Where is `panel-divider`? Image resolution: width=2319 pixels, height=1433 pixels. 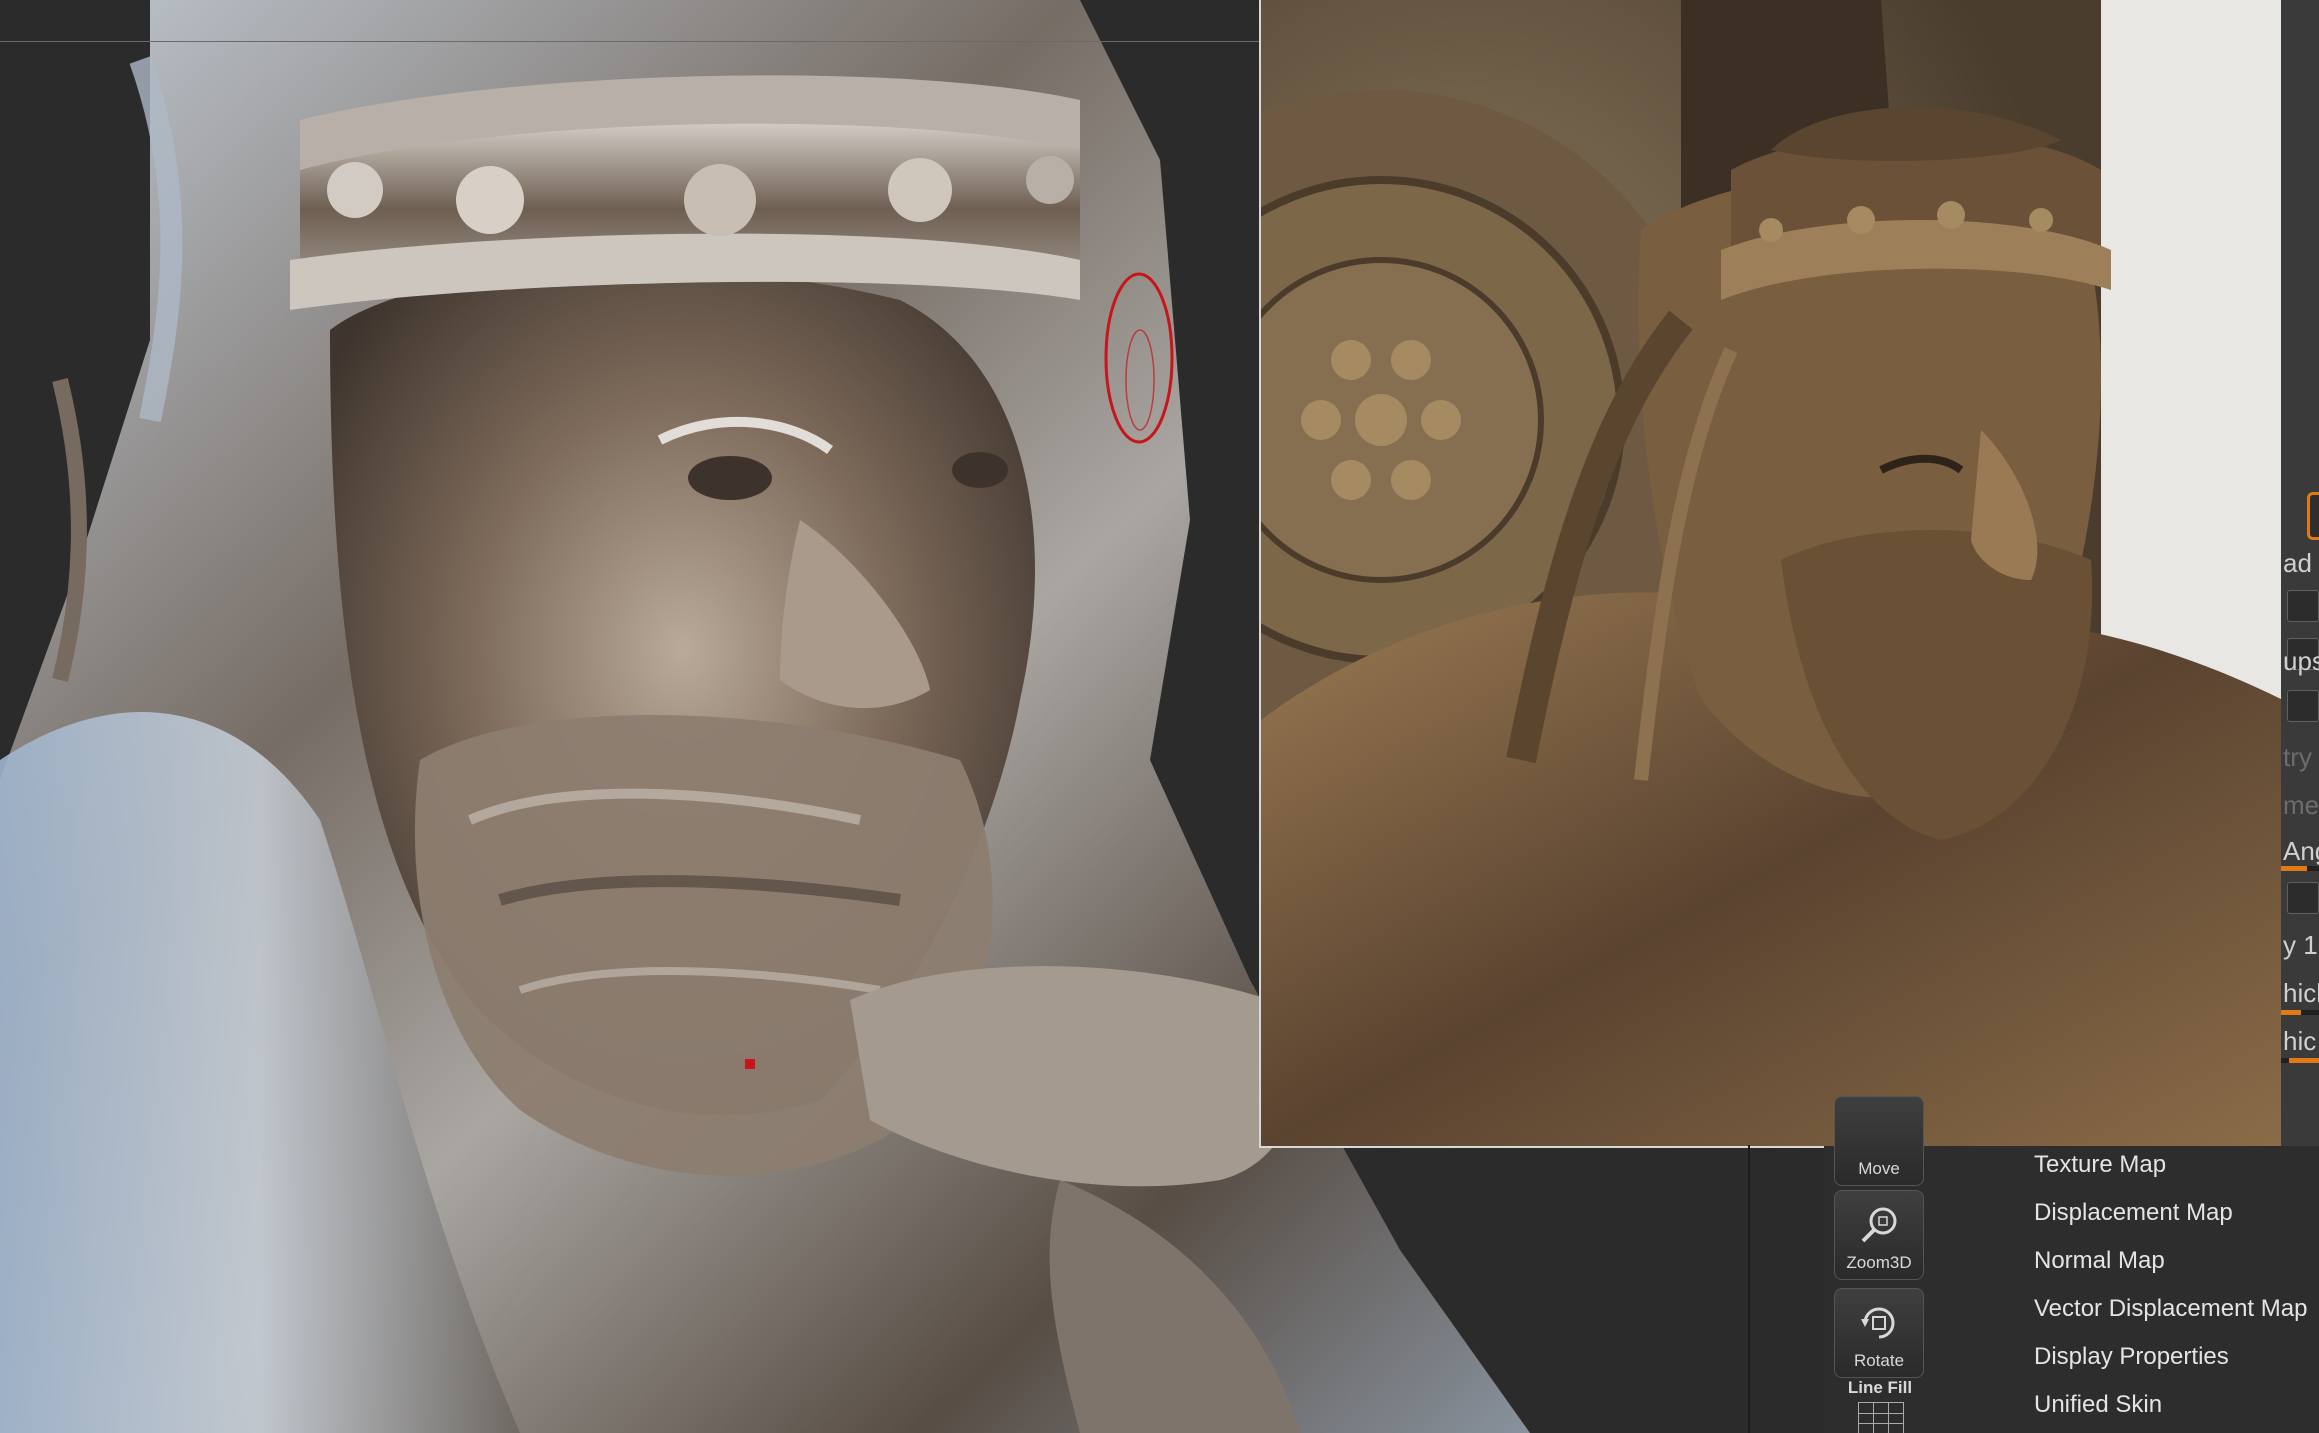 panel-divider is located at coordinates (1749, 1289).